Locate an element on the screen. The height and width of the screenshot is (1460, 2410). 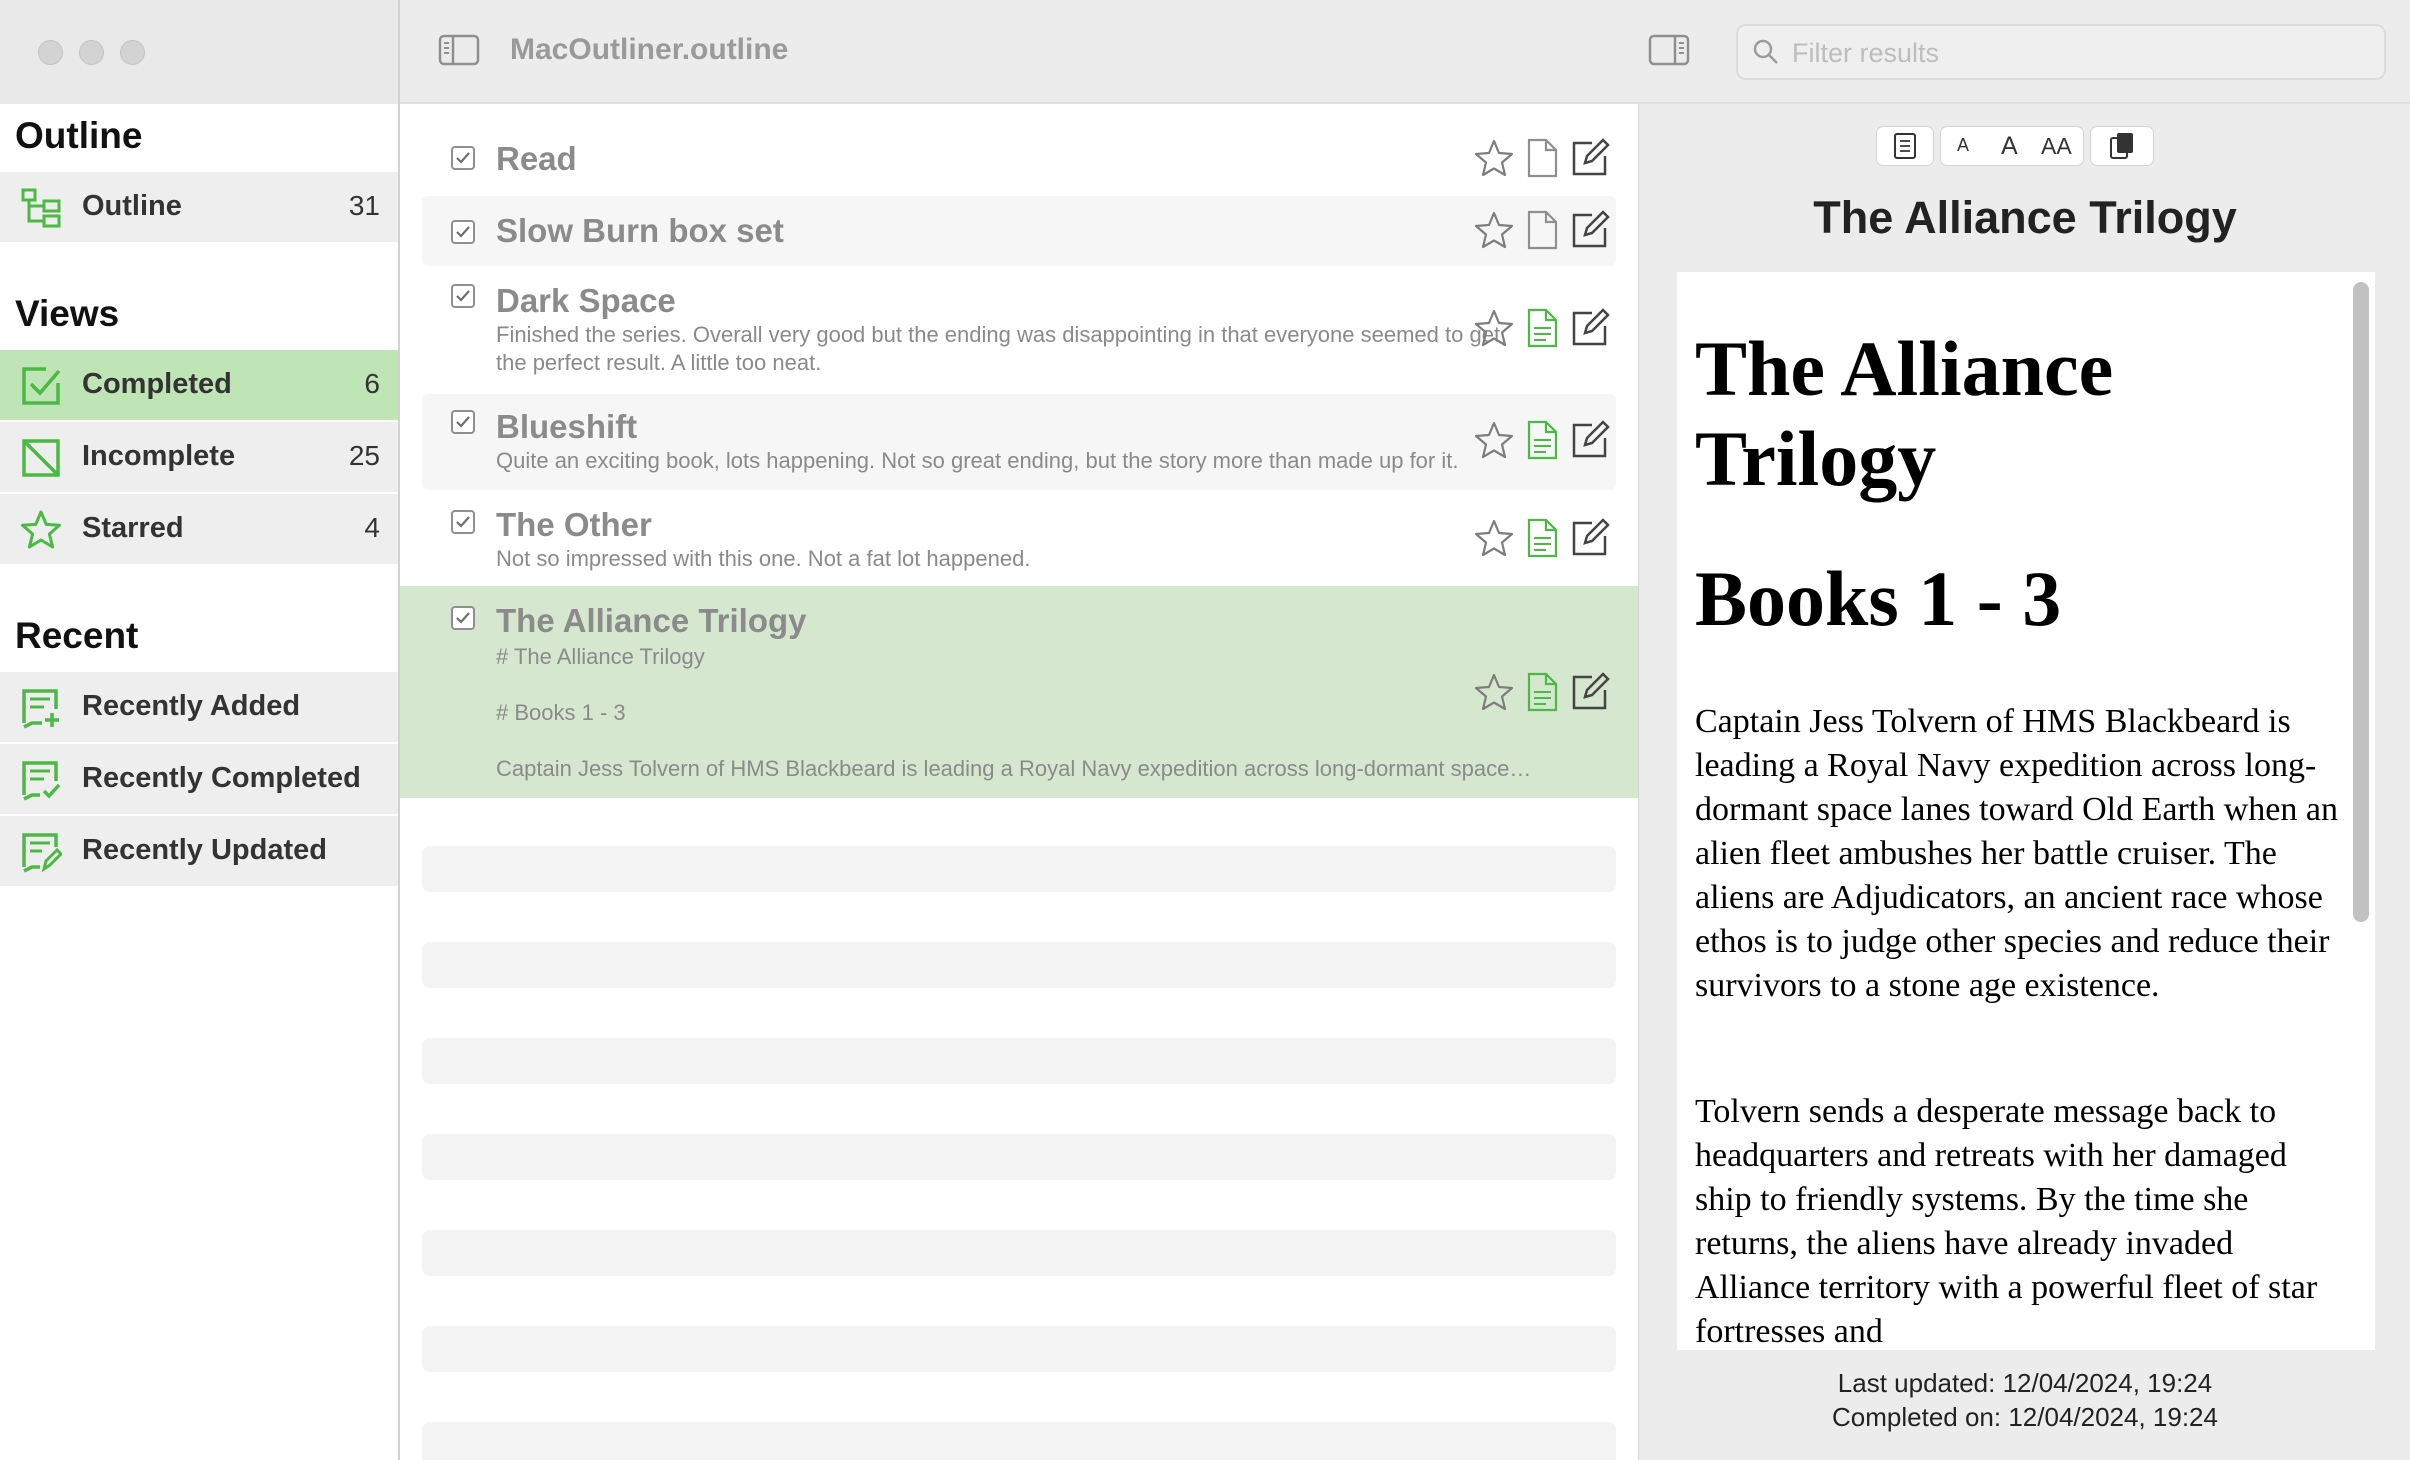
completed-on-text: Completed on: 12/04/2024, 19:24 is located at coordinates (2025, 1417).